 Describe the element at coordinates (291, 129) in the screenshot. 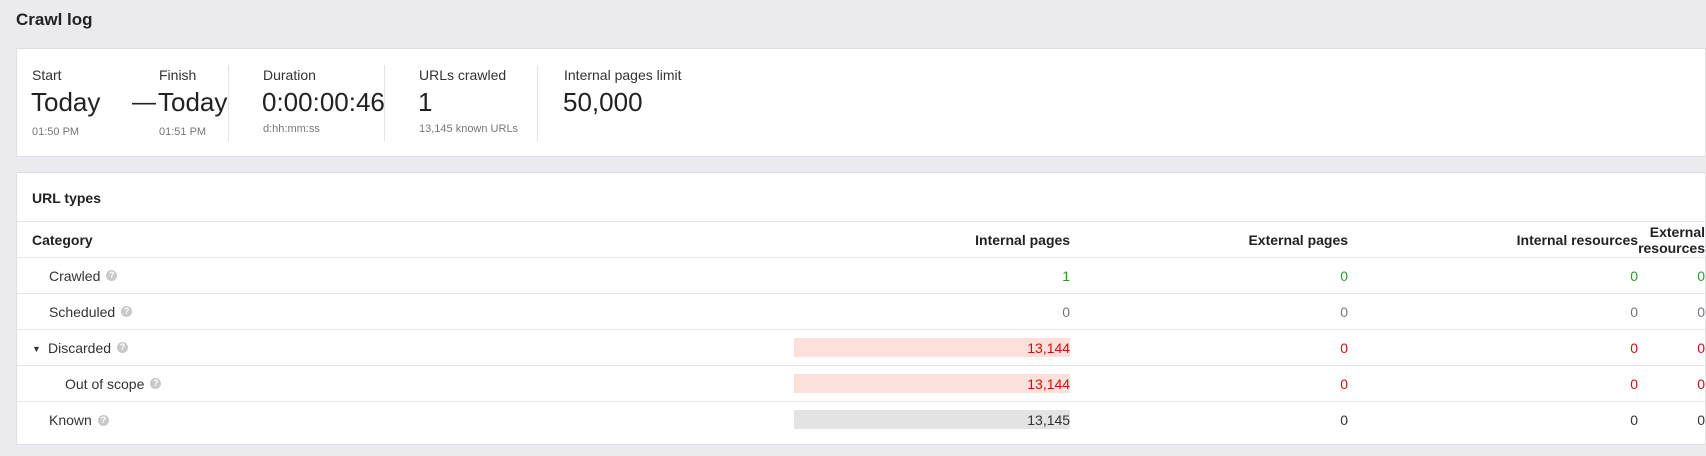

I see `duration-format: d:hh:mm:ss` at that location.